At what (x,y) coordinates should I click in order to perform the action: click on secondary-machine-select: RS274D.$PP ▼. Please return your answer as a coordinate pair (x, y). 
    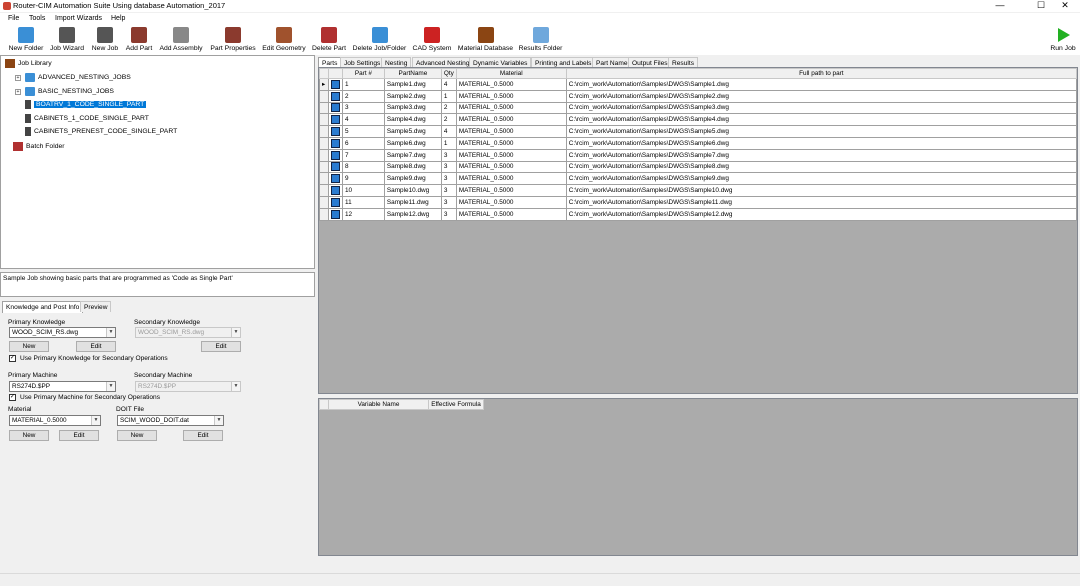
    Looking at the image, I should click on (188, 386).